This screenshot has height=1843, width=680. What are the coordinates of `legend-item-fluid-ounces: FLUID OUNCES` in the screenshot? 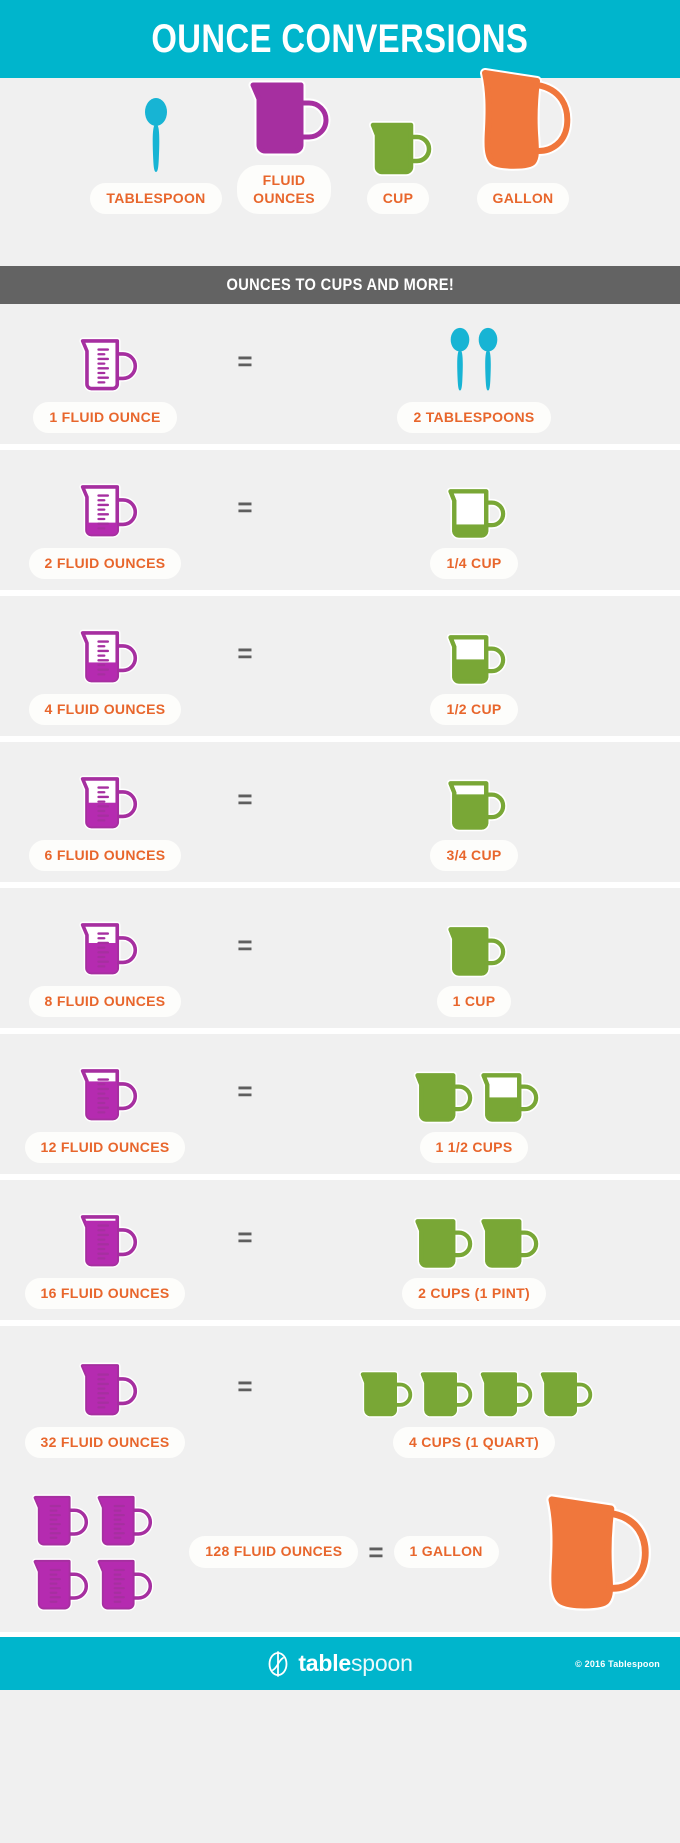 It's located at (284, 145).